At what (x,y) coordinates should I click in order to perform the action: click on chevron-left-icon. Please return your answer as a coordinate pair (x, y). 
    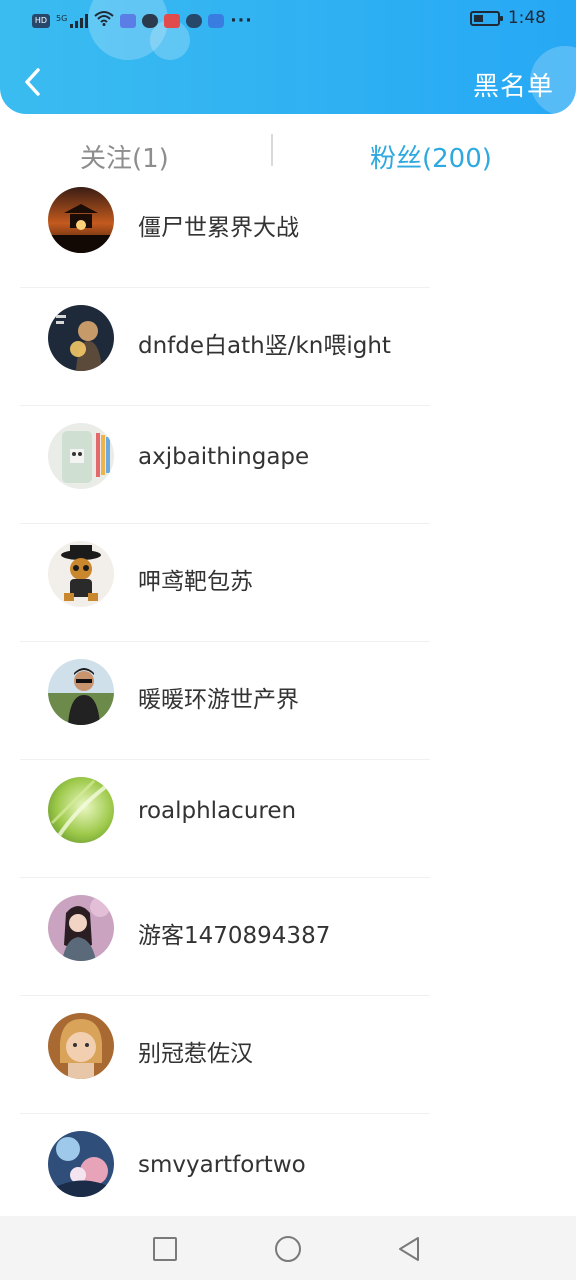
    Looking at the image, I should click on (32, 82).